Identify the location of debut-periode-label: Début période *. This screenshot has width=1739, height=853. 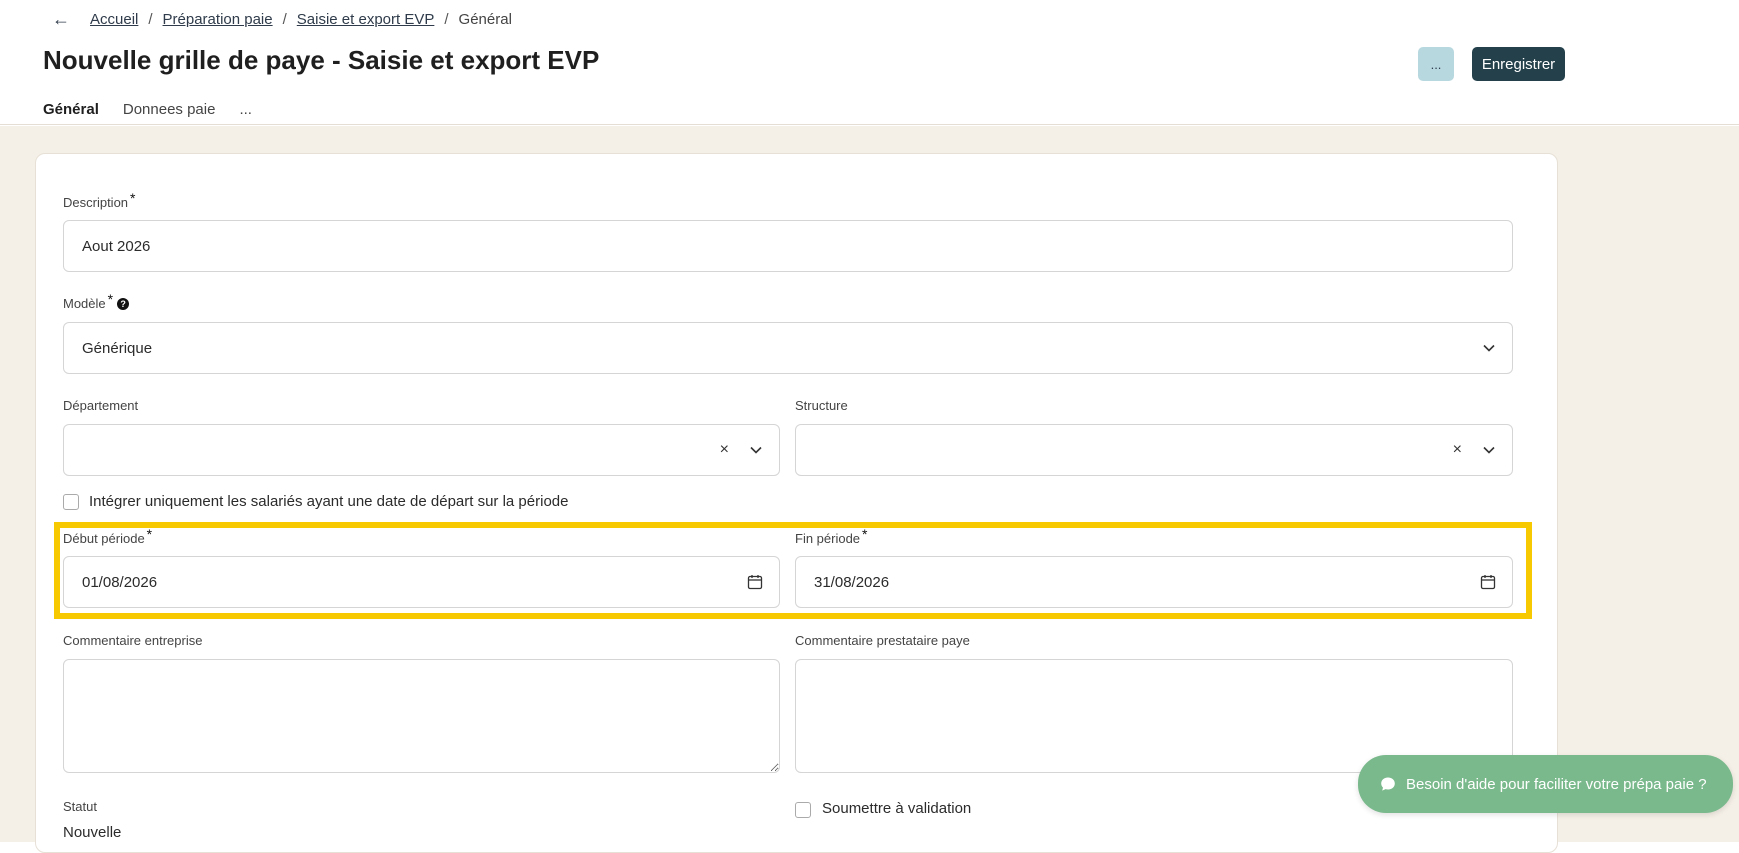
(108, 536).